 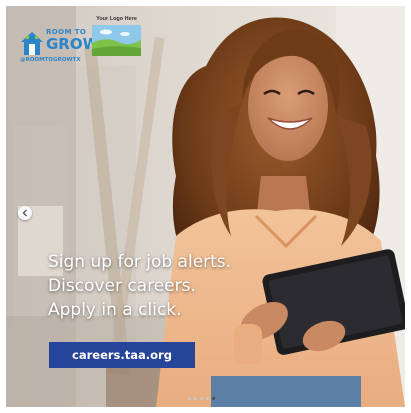 I want to click on landscape-placeholder-icon, so click(x=116, y=40).